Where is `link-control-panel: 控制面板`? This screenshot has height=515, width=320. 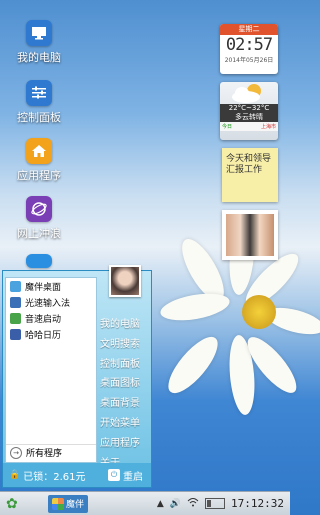
link-control-panel: 控制面板 is located at coordinates (125, 365).